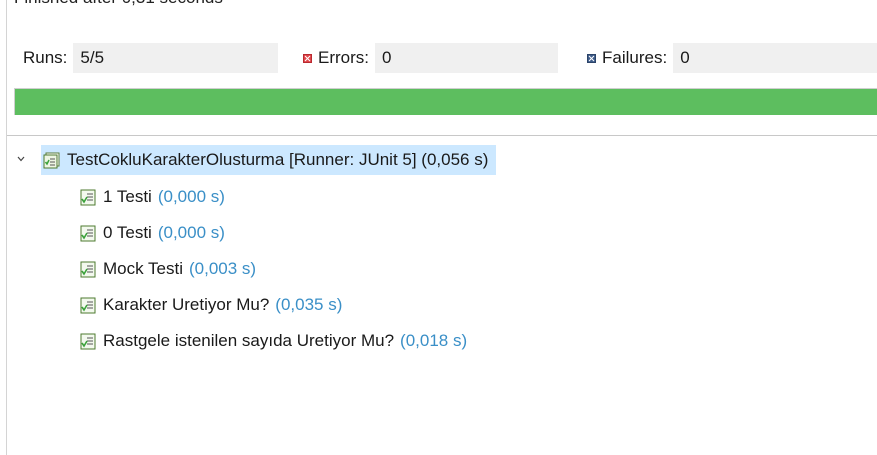  I want to click on divider, so click(442, 135).